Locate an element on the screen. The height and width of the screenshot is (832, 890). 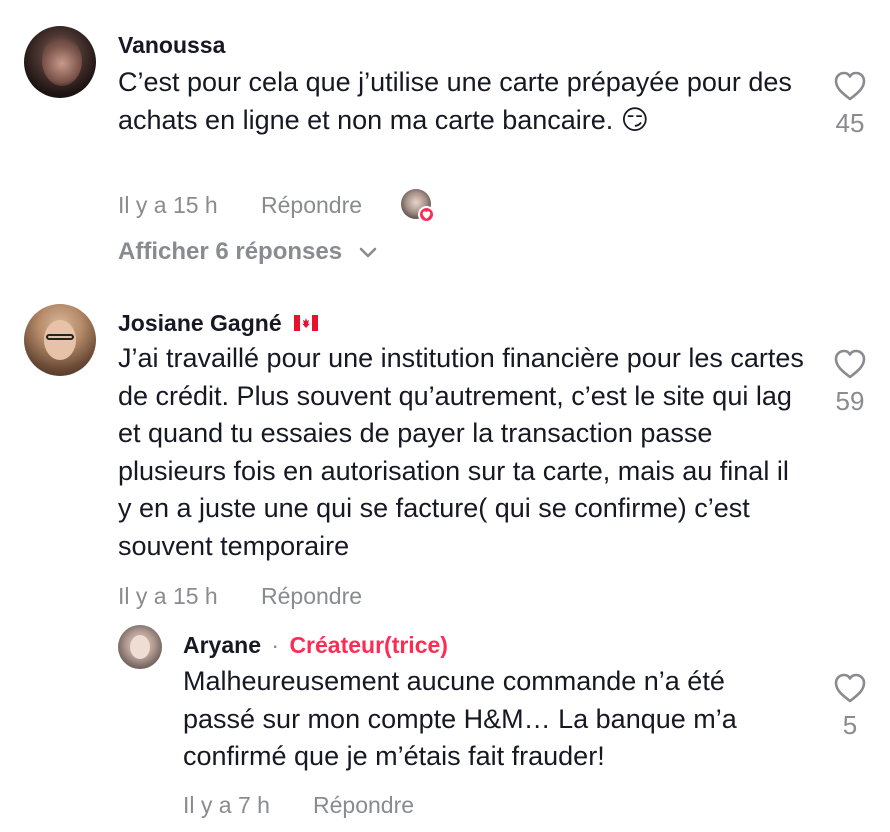
view-replies-button: Afficher 6 réponses is located at coordinates (247, 252).